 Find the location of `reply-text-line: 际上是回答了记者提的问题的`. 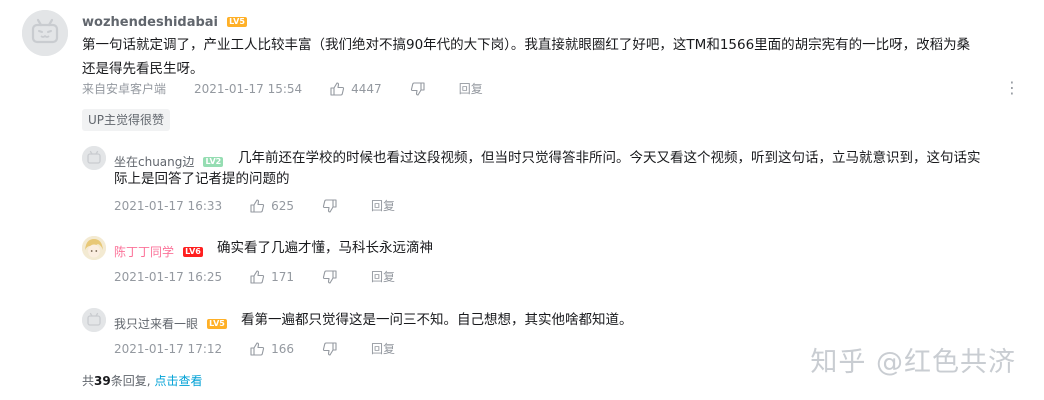

reply-text-line: 际上是回答了记者提的问题的 is located at coordinates (202, 179).